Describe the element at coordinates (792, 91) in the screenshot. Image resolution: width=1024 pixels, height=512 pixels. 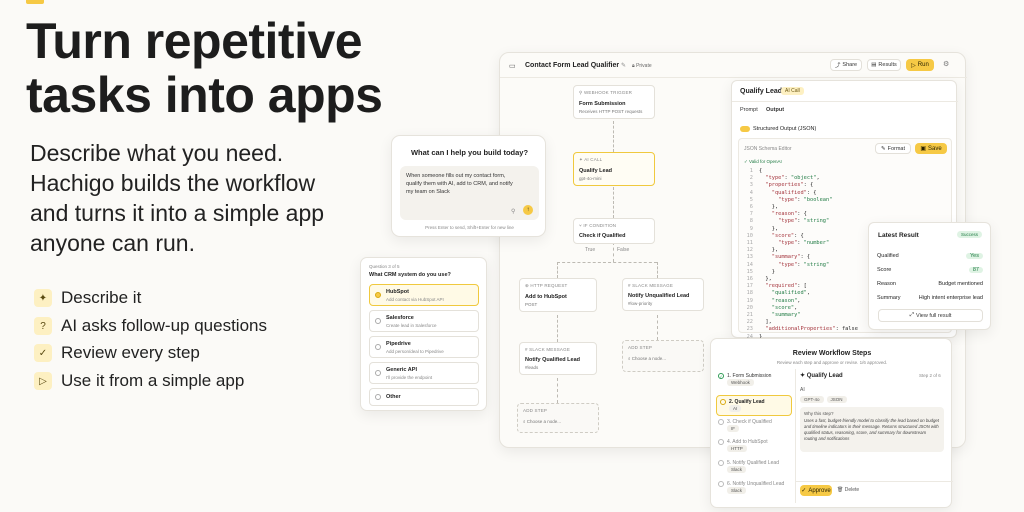
I see `ai-call-badge: AI Call` at that location.